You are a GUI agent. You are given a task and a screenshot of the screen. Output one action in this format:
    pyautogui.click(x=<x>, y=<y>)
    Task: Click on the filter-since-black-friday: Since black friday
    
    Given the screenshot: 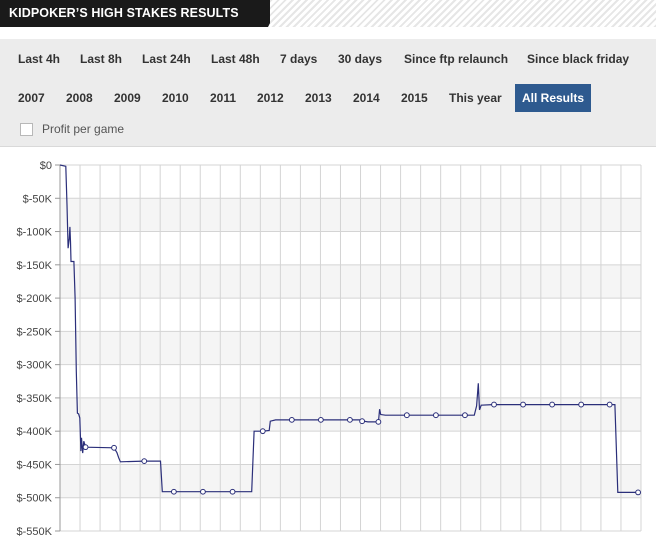 What is the action you would take?
    pyautogui.click(x=578, y=59)
    